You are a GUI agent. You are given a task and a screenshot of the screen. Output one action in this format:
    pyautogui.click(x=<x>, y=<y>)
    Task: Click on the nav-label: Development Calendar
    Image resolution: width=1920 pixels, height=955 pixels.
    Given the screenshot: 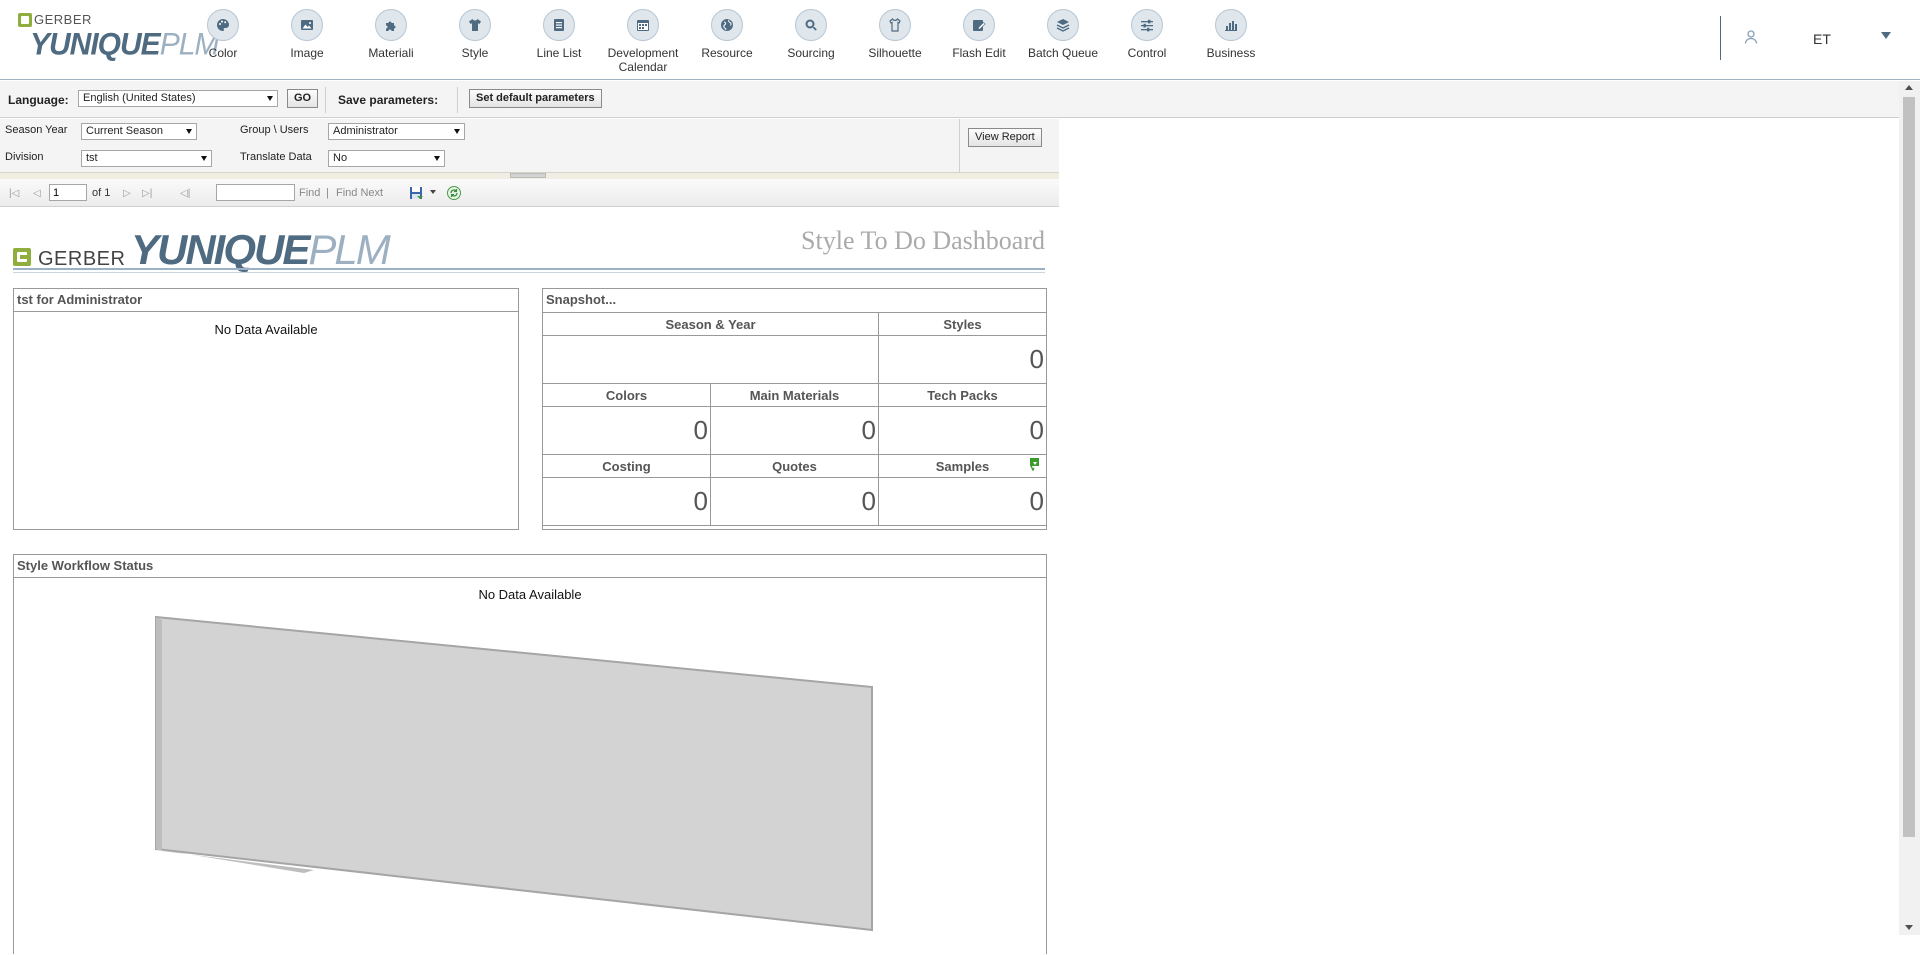 What is the action you would take?
    pyautogui.click(x=643, y=60)
    